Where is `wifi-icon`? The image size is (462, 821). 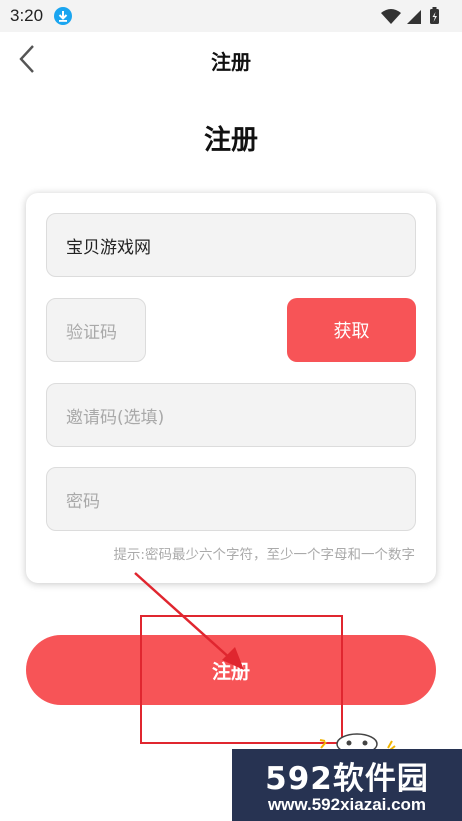 wifi-icon is located at coordinates (391, 16).